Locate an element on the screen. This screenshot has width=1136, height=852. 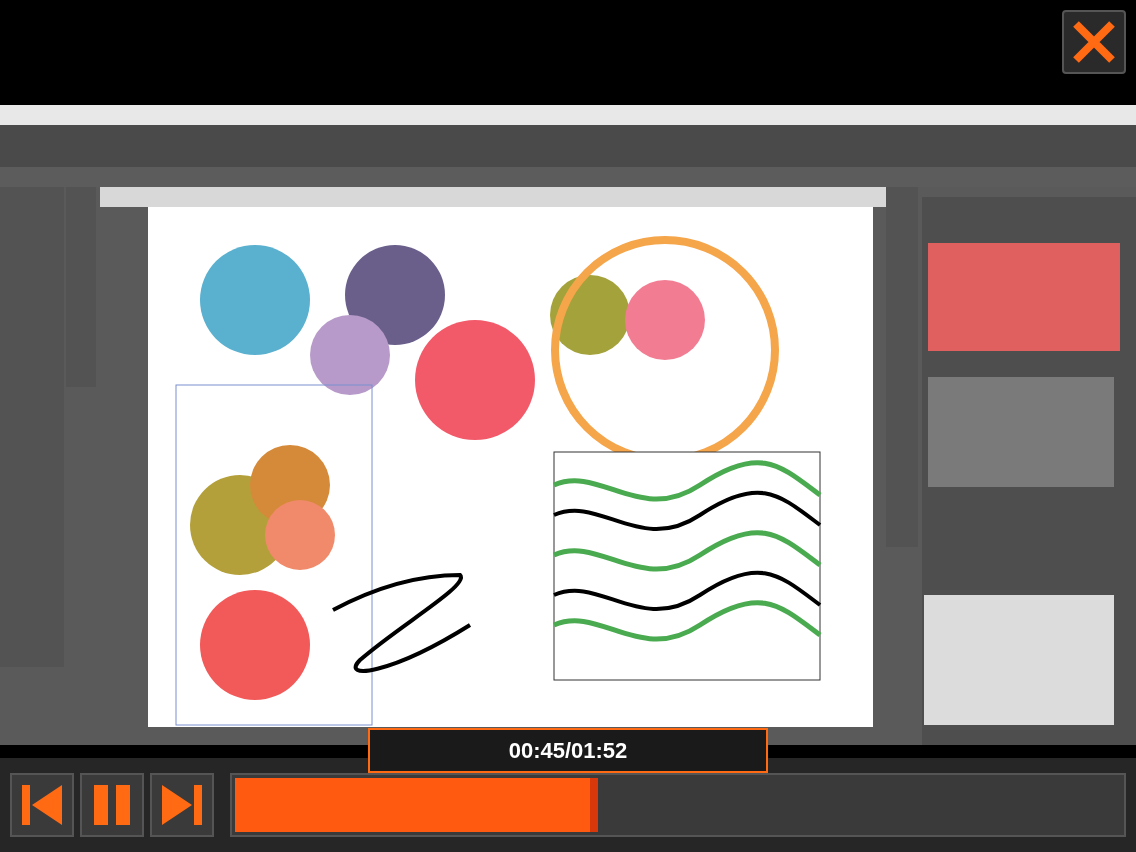
previous-button is located at coordinates (42, 805).